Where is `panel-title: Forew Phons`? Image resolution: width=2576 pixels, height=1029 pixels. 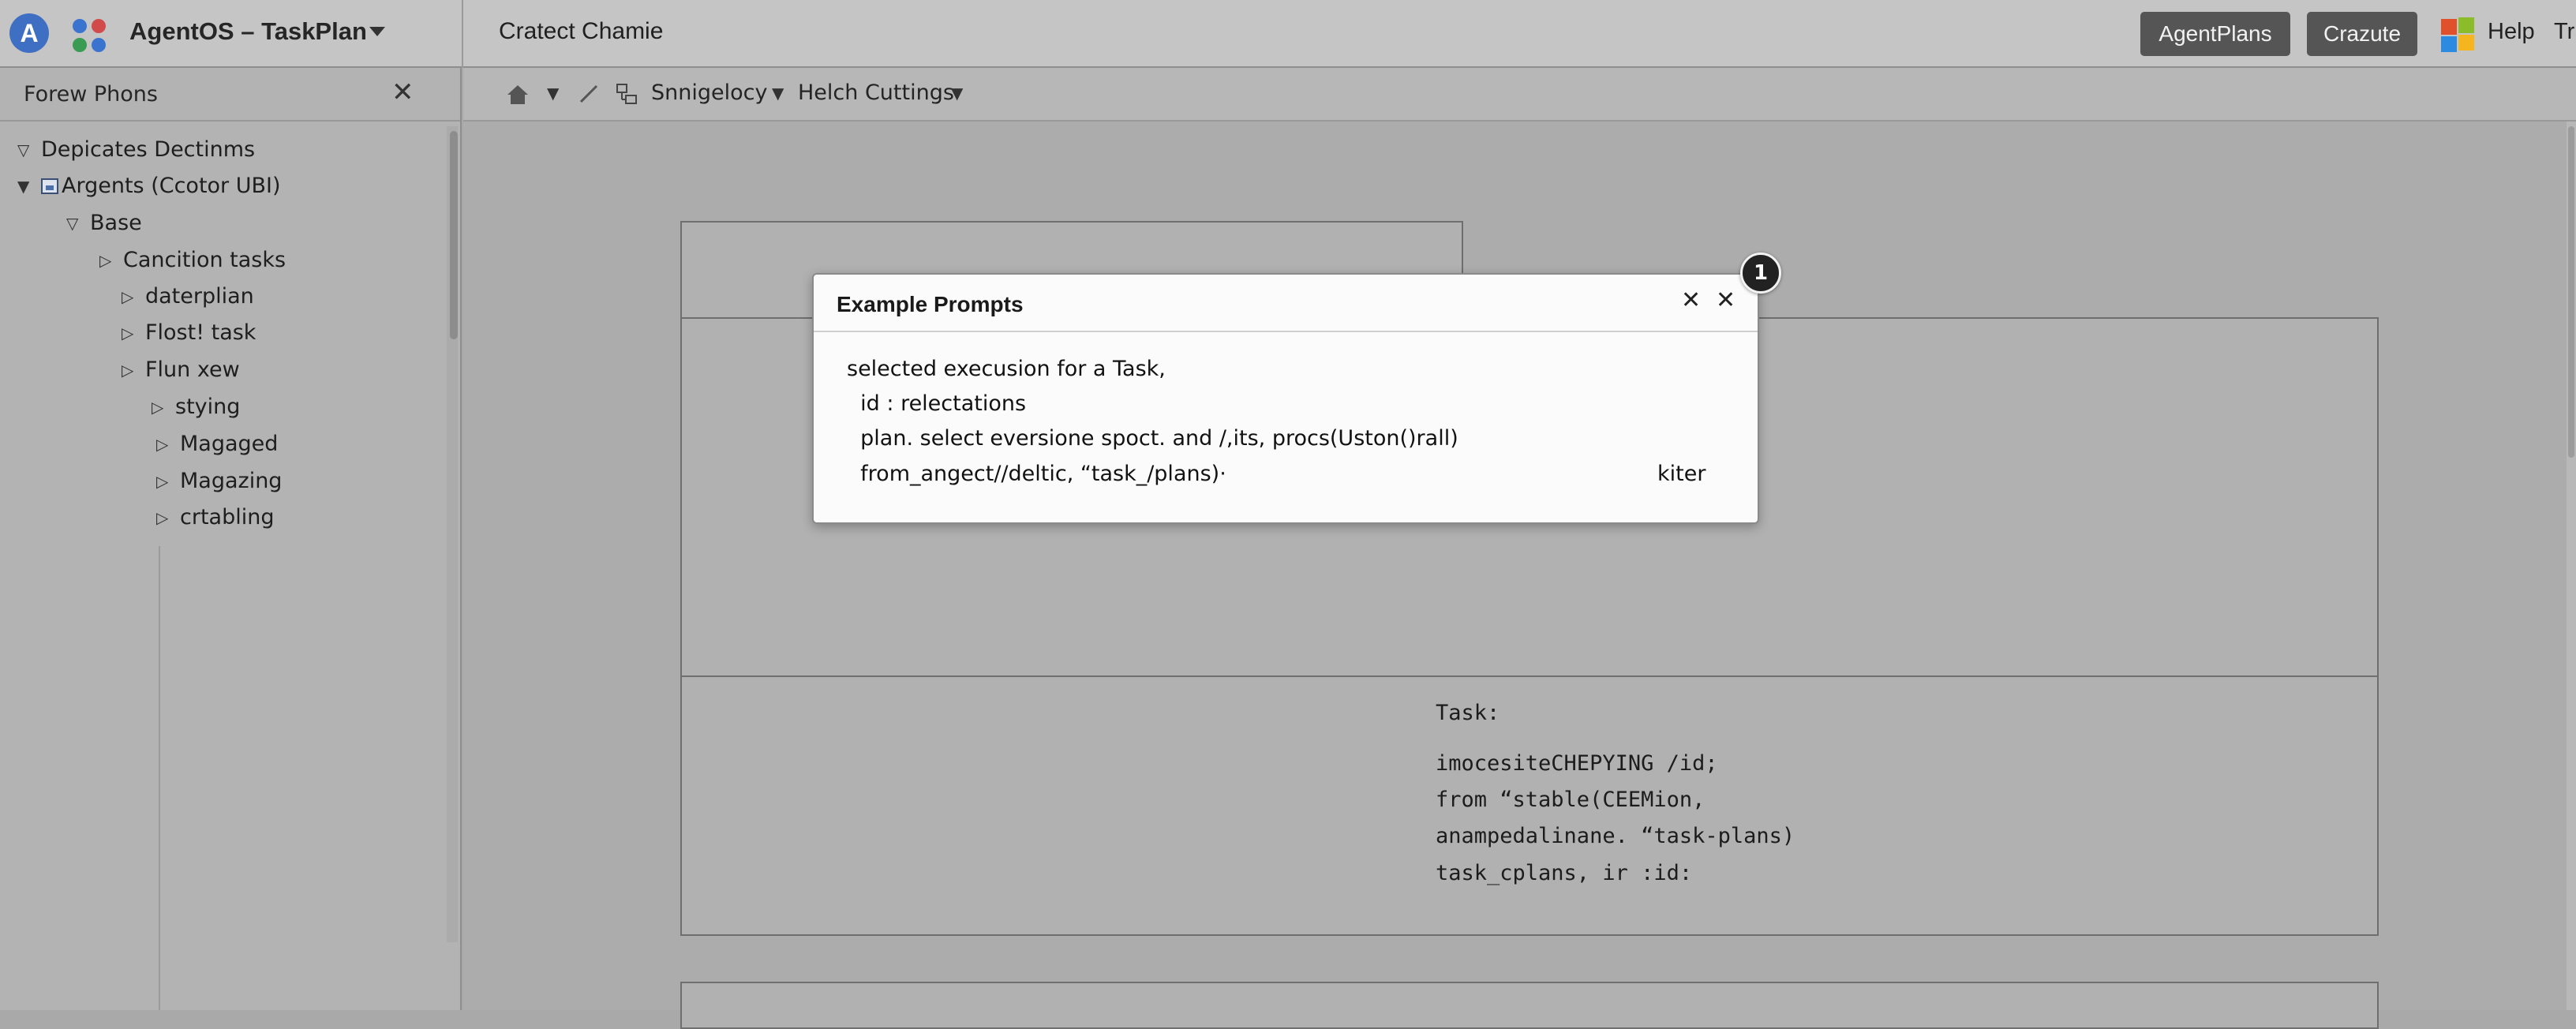 panel-title: Forew Phons is located at coordinates (91, 94).